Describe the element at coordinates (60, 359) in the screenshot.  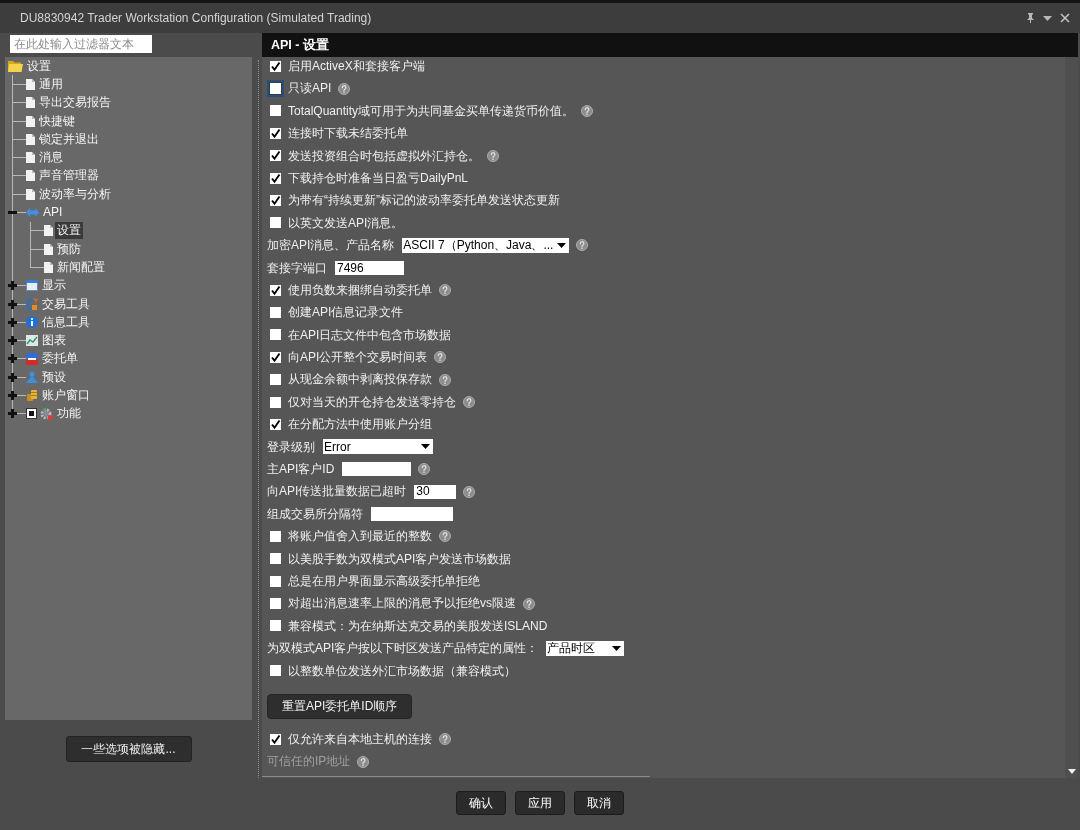
I see `tree-item: 委托单` at that location.